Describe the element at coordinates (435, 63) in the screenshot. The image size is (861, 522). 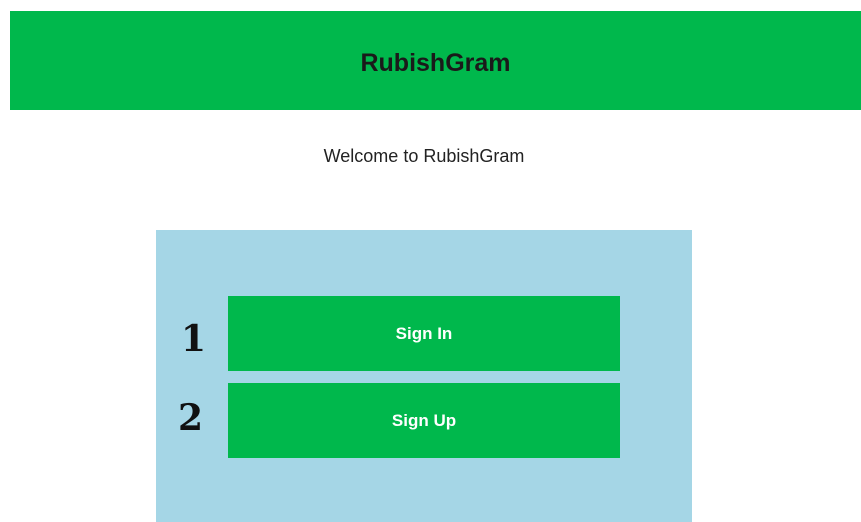
I see `app-title: RubishGram` at that location.